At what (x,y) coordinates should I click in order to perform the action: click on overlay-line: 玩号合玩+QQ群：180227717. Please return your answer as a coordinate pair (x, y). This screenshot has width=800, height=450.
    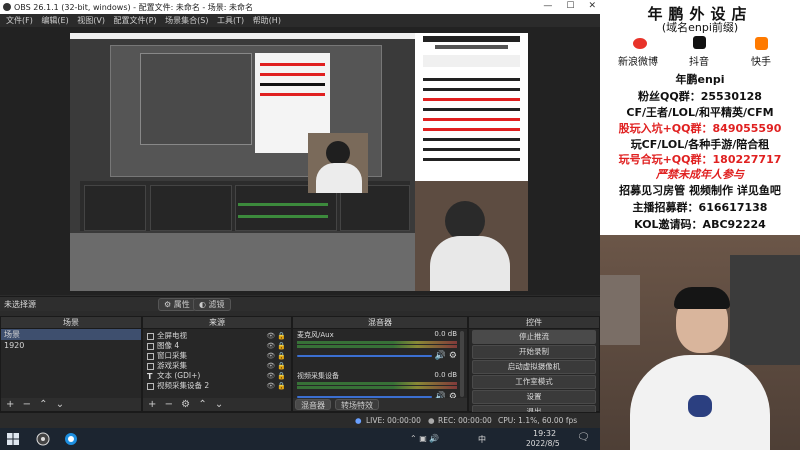
    Looking at the image, I should click on (700, 159).